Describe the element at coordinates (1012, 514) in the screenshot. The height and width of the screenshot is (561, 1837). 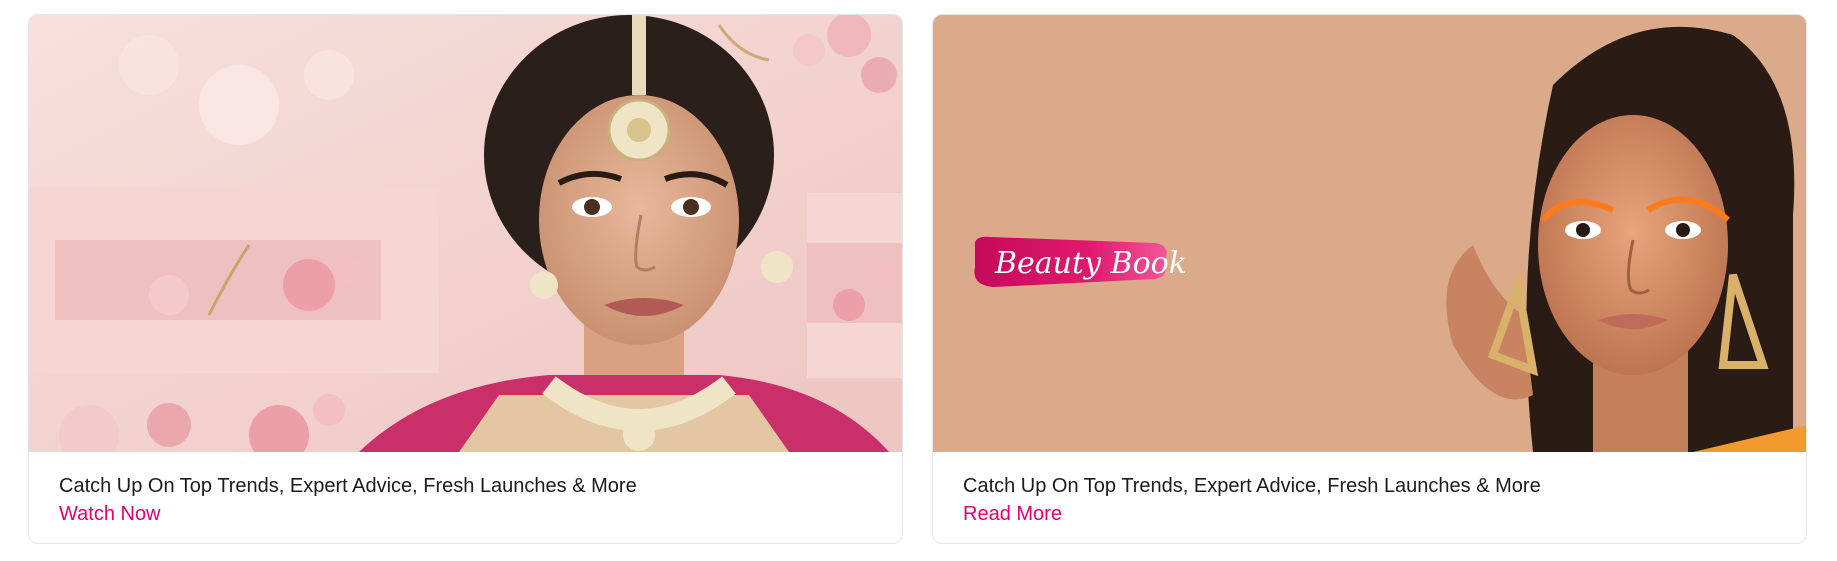
I see `read-more-link: Read More` at that location.